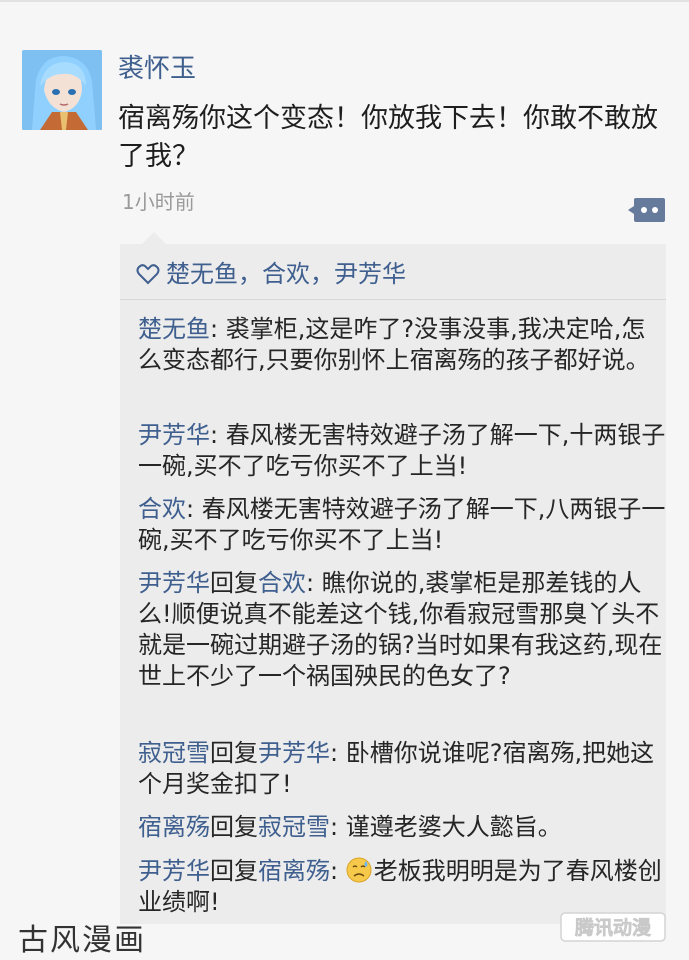  I want to click on comment-item: 宿离殇回复寂冠雪: 谨遵老婆大人懿旨。, so click(402, 827).